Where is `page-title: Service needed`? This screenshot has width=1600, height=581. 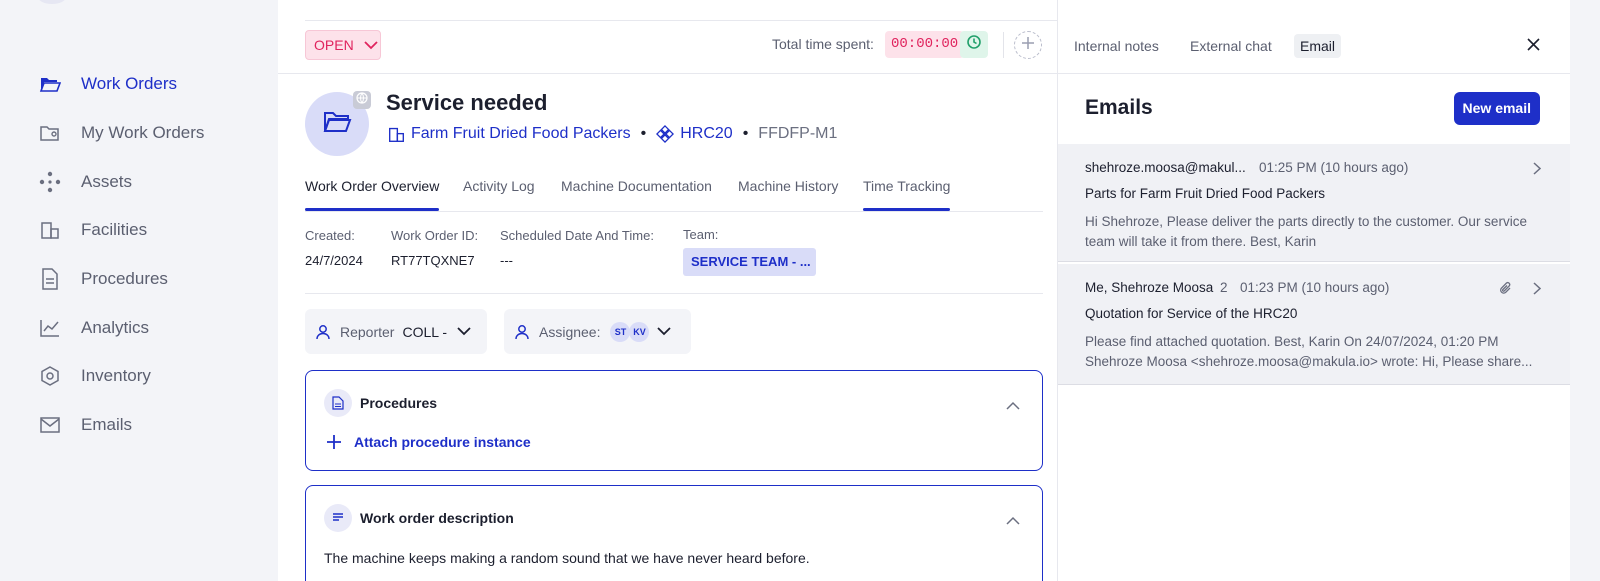 page-title: Service needed is located at coordinates (467, 102).